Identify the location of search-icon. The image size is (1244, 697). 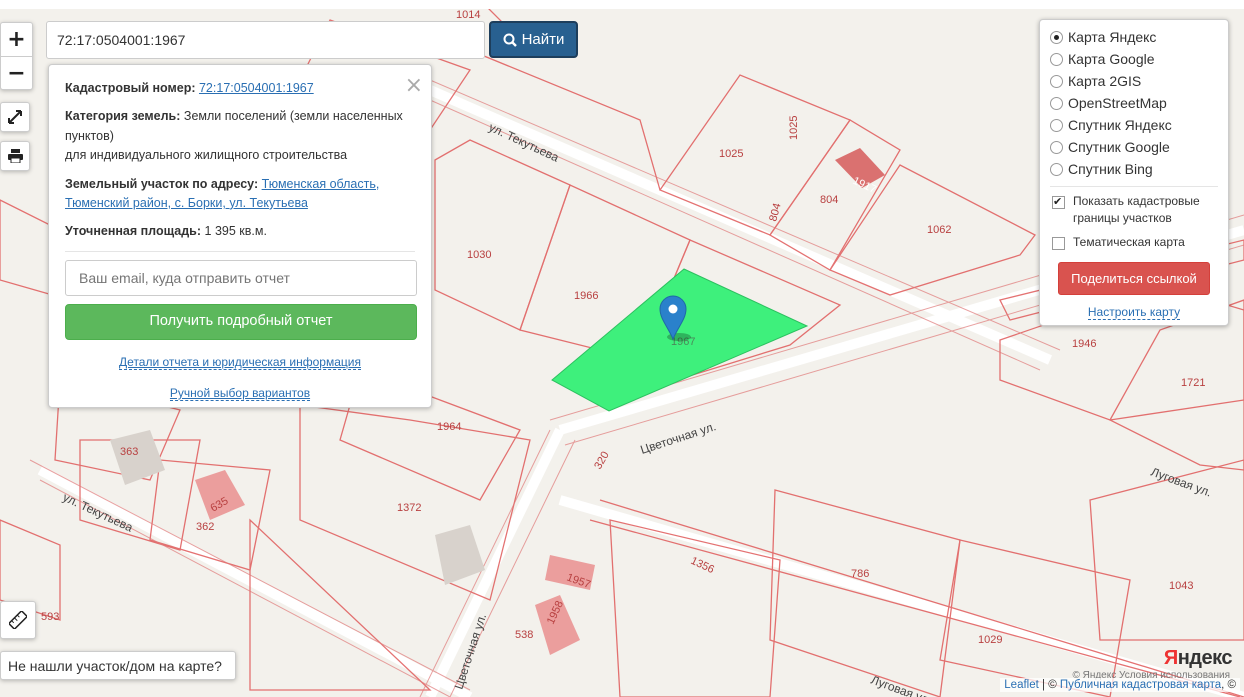
(510, 40).